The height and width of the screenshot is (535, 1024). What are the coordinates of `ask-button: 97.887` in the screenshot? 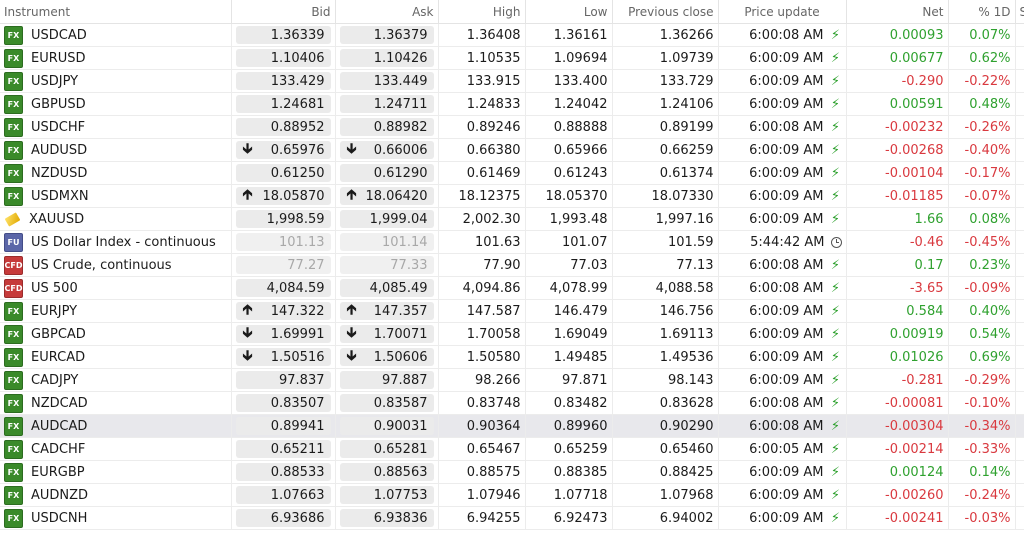 It's located at (386, 380).